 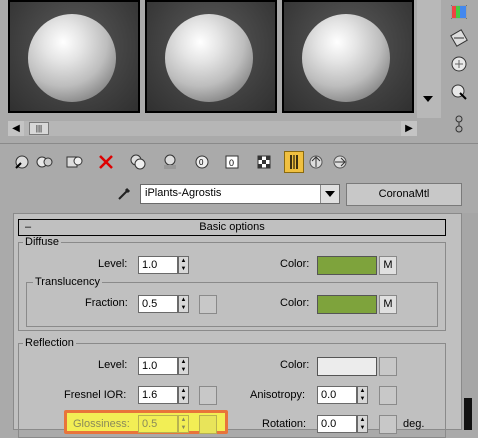 I want to click on translucency-fraction-map-button, so click(x=208, y=304).